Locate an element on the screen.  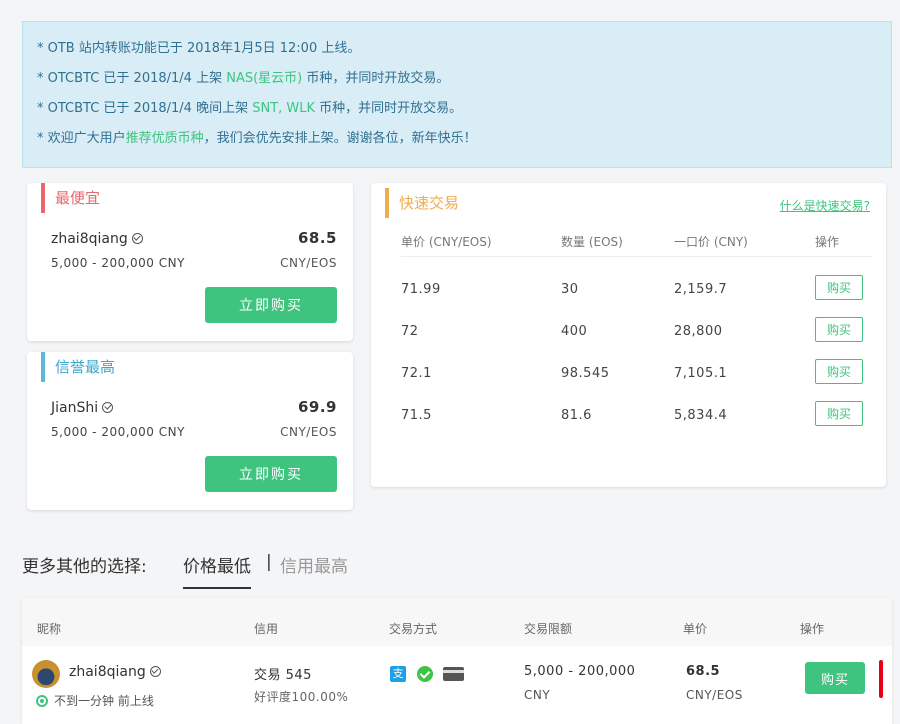
more-choices-label: 更多其他的选择: is located at coordinates (84, 567).